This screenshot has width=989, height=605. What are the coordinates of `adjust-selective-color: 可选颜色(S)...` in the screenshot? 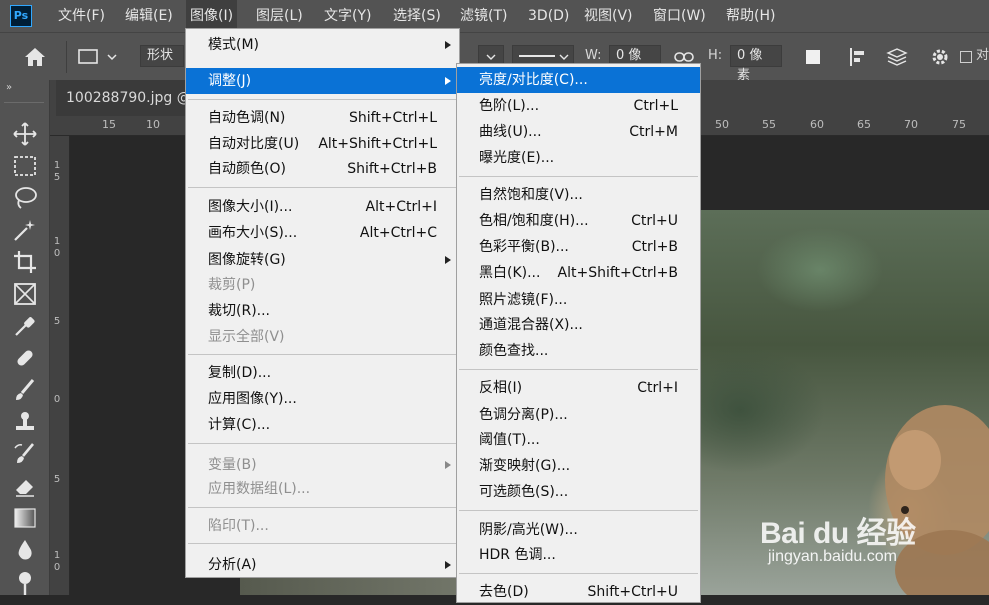 It's located at (578, 492).